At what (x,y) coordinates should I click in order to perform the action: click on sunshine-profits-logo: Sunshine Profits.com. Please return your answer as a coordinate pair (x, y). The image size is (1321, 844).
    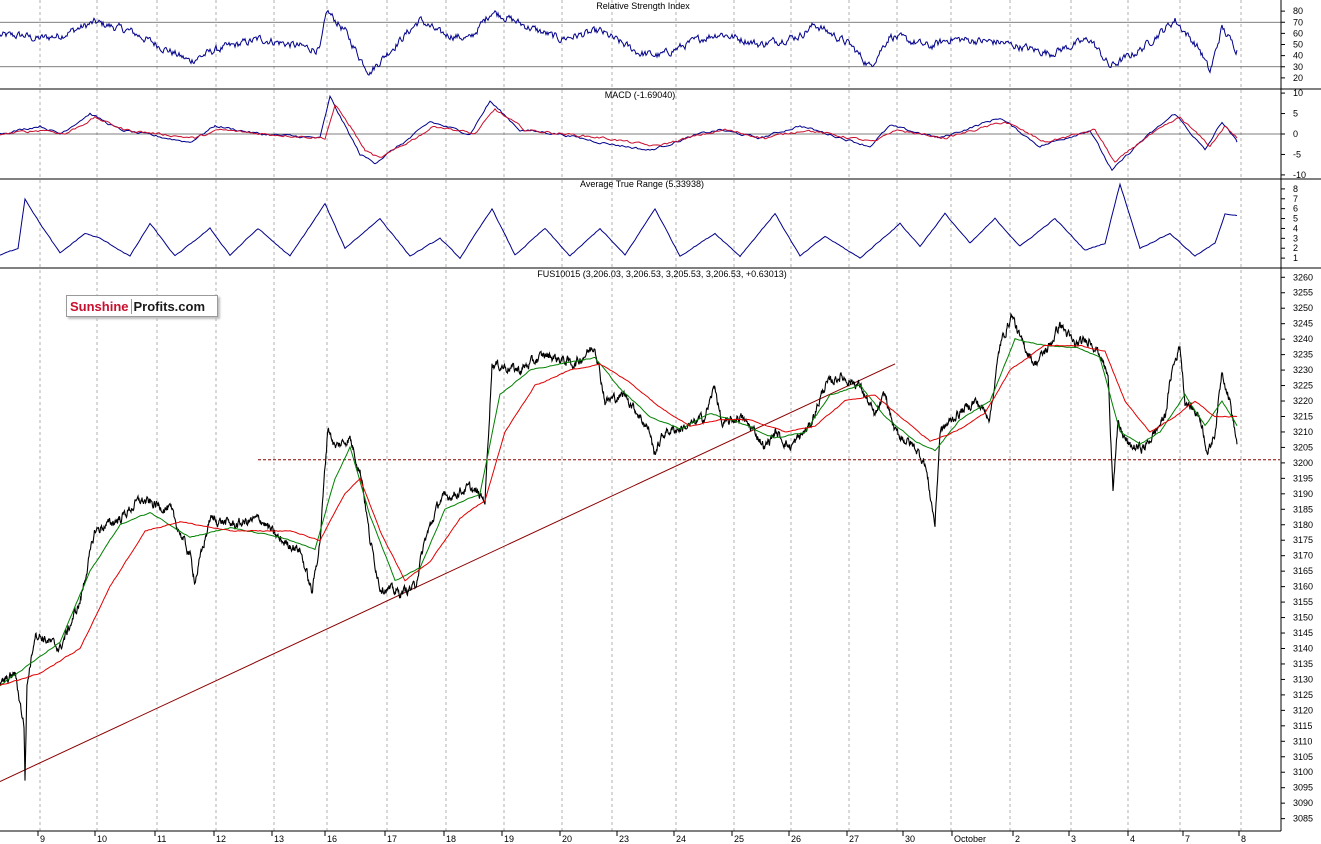
    Looking at the image, I should click on (142, 306).